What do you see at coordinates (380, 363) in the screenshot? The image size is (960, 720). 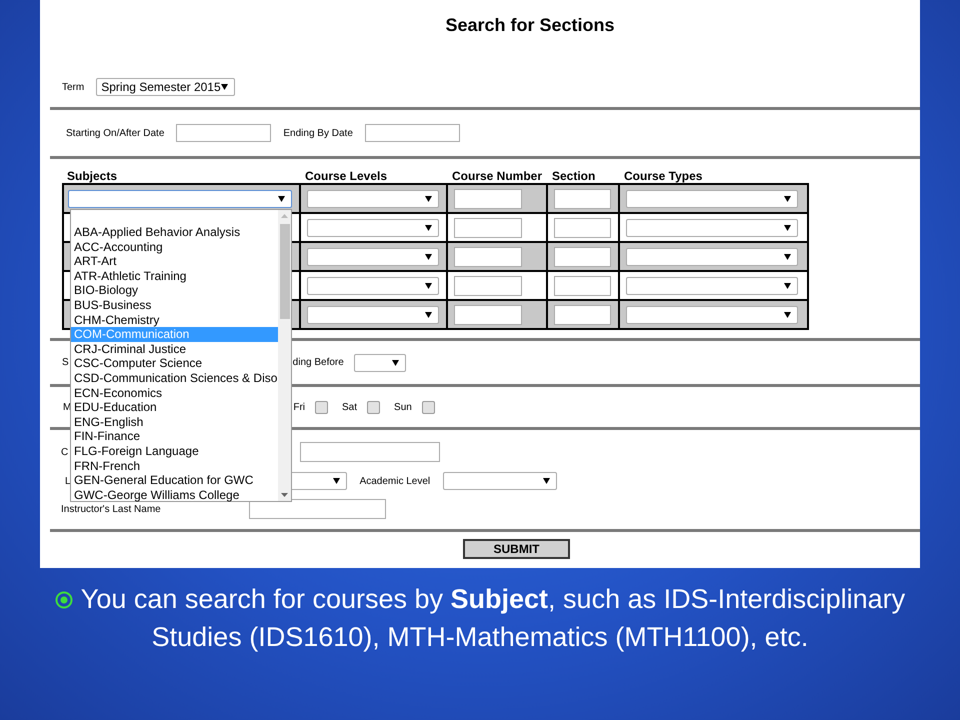 I see `ending-before-dropdown` at bounding box center [380, 363].